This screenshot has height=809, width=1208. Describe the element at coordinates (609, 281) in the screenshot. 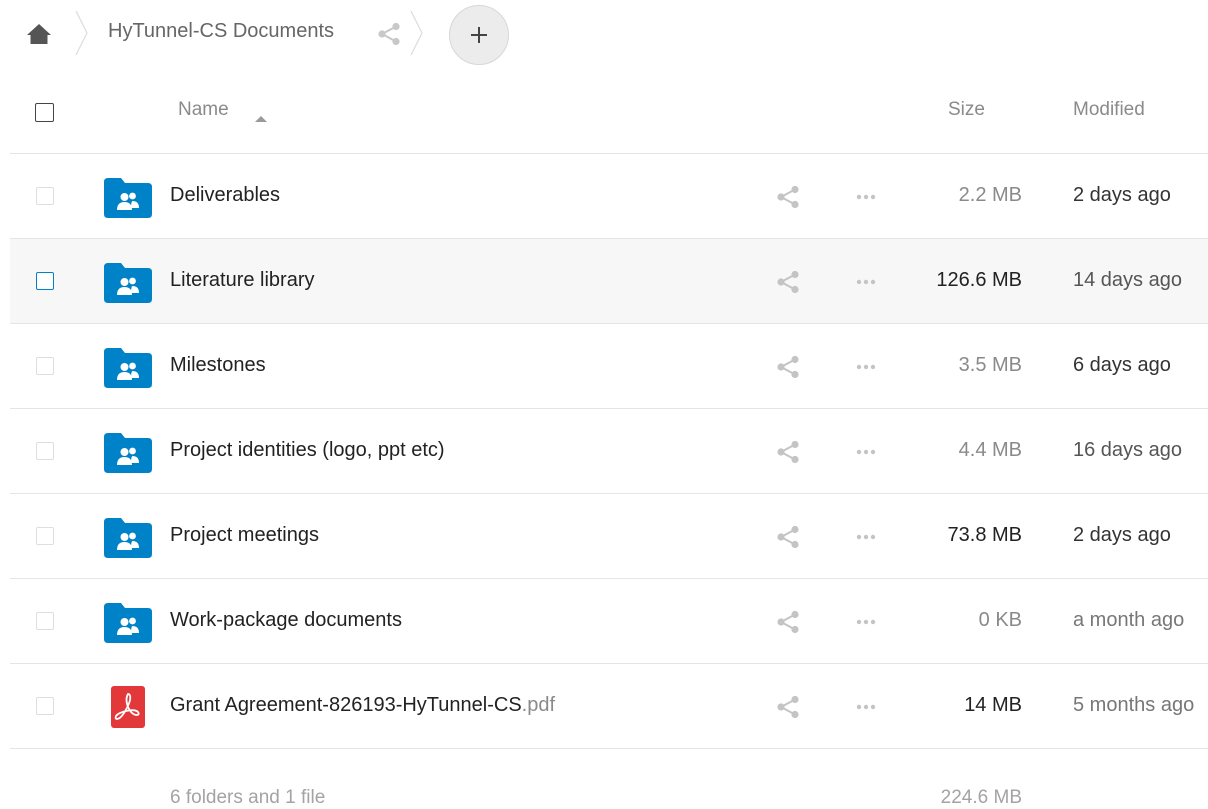

I see `file-row: Literature library 126.6 MB 14 days ago` at that location.